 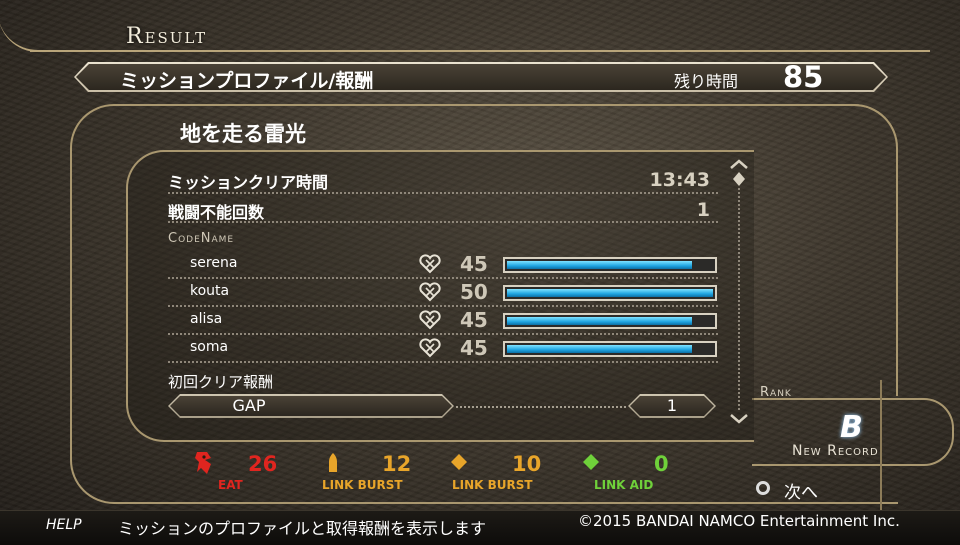 What do you see at coordinates (739, 521) in the screenshot?
I see `copyright-text: ©2015 BANDAI NAMCO Entertainment Inc.` at bounding box center [739, 521].